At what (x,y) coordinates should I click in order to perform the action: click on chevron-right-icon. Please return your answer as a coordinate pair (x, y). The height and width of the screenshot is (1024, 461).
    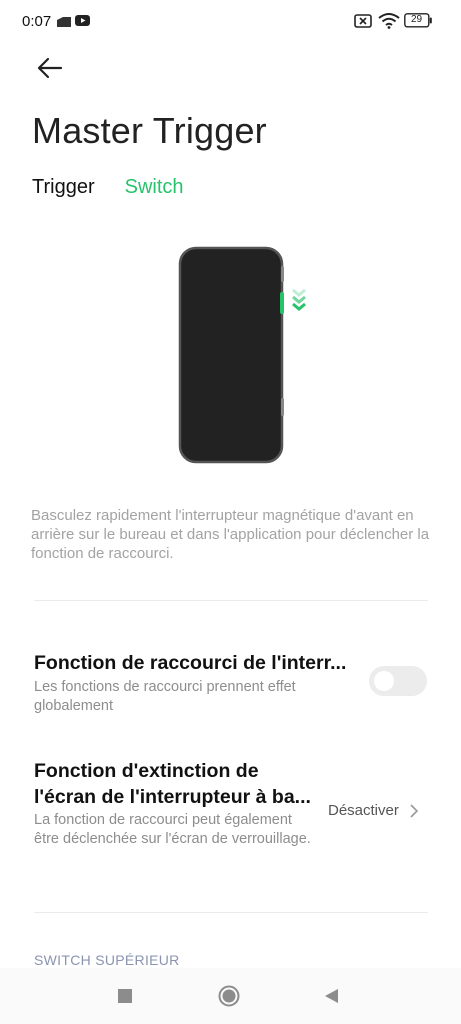
    Looking at the image, I should click on (414, 810).